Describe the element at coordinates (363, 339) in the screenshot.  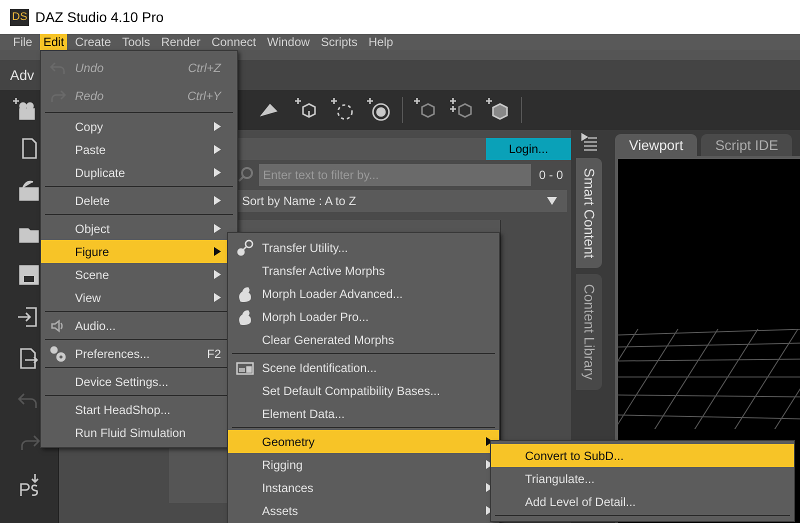
I see `menu-item: Clear Generated Morphs` at that location.